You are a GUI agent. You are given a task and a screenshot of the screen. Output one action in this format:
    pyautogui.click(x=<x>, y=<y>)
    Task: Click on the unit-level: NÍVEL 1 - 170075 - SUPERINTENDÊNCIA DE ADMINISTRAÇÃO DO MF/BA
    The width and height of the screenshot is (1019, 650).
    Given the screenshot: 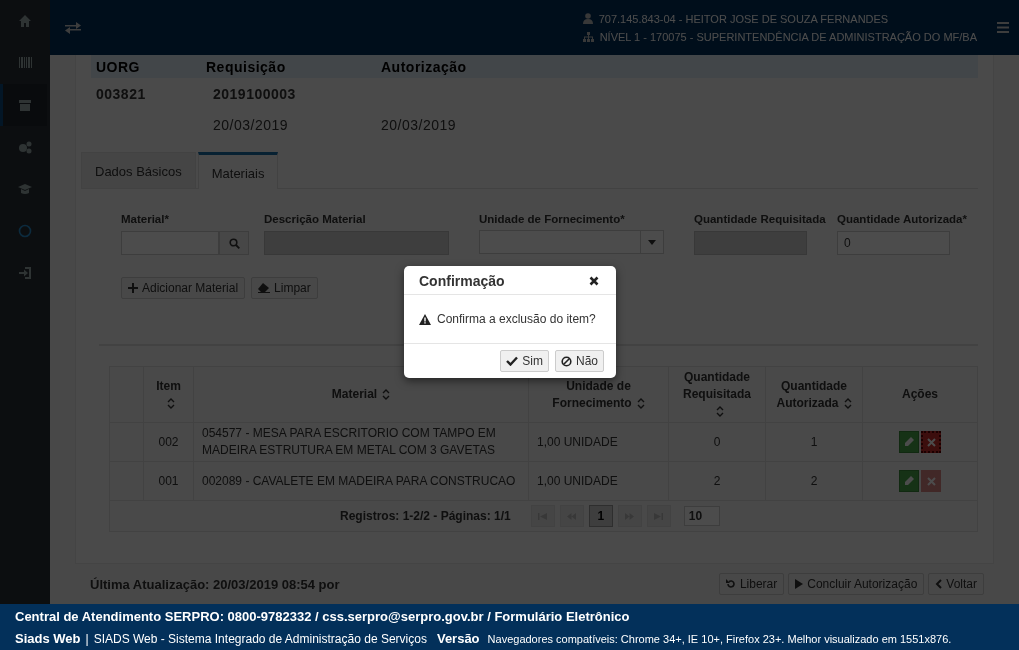 What is the action you would take?
    pyautogui.click(x=788, y=36)
    